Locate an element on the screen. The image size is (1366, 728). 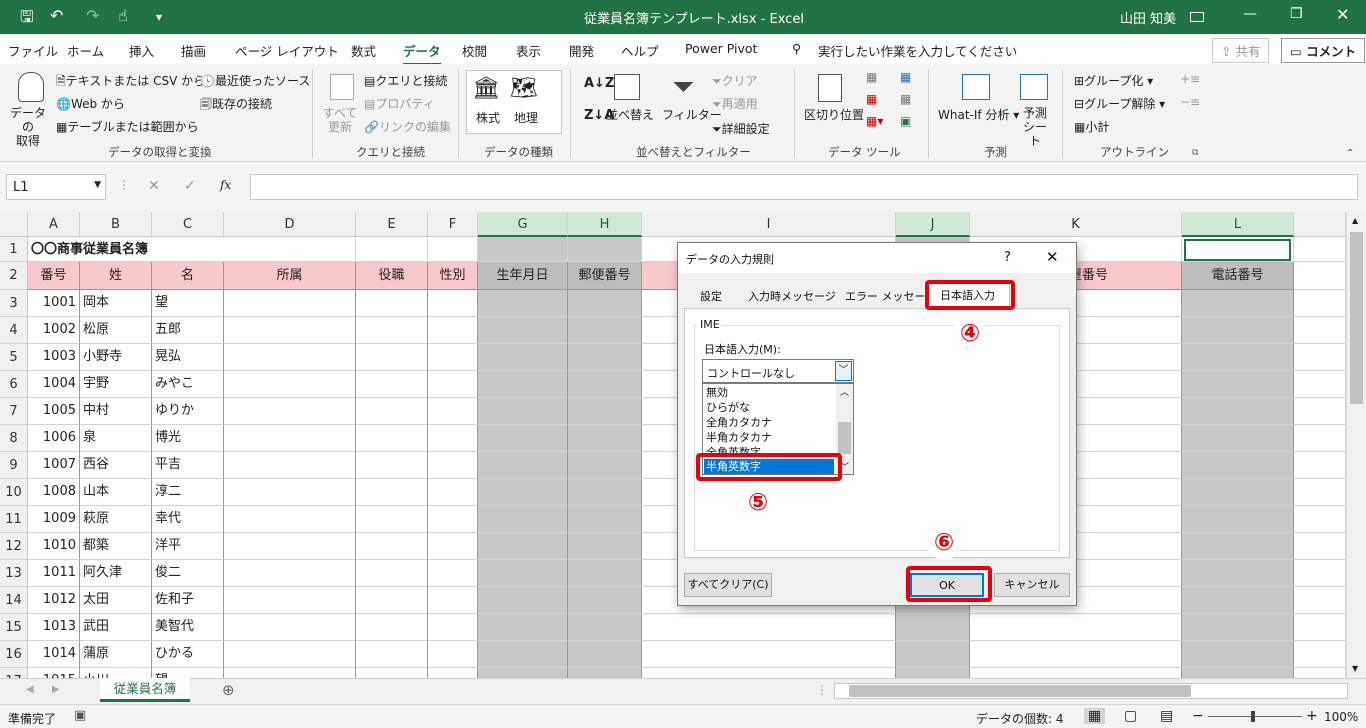
tab-home: ホーム is located at coordinates (85, 50).